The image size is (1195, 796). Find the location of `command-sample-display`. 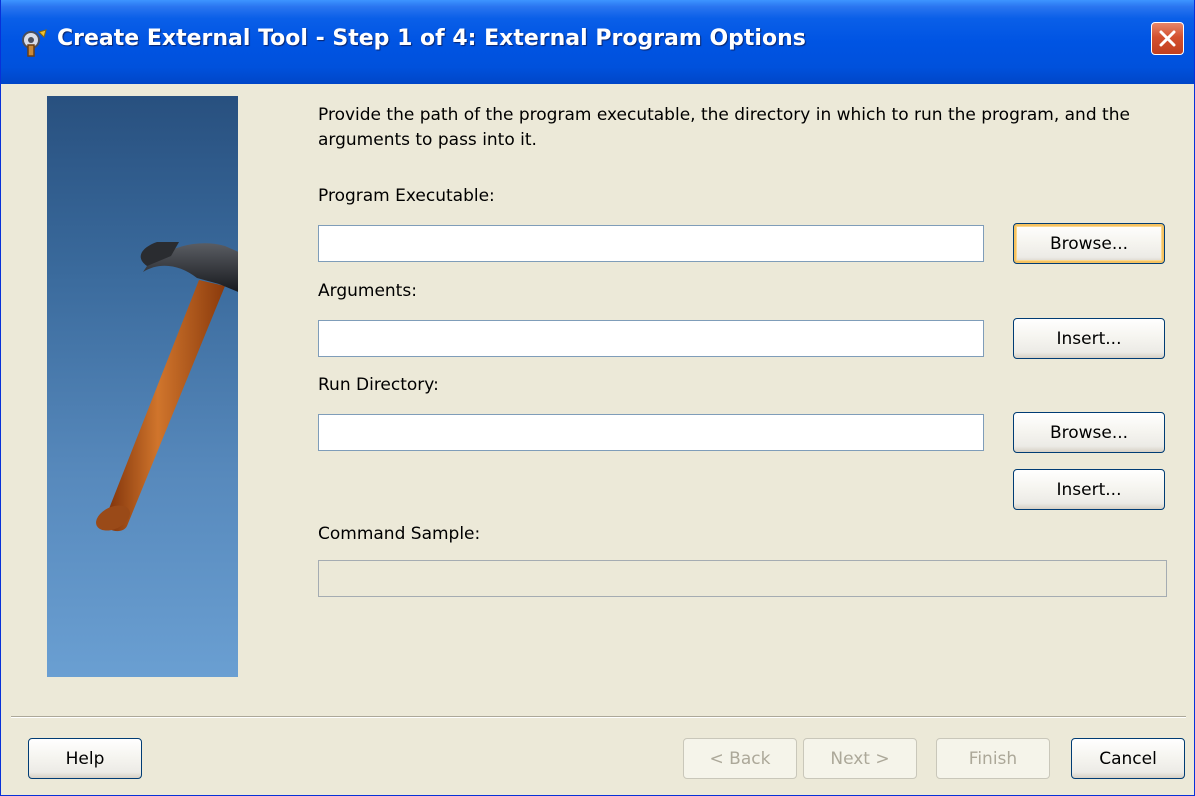

command-sample-display is located at coordinates (742, 578).